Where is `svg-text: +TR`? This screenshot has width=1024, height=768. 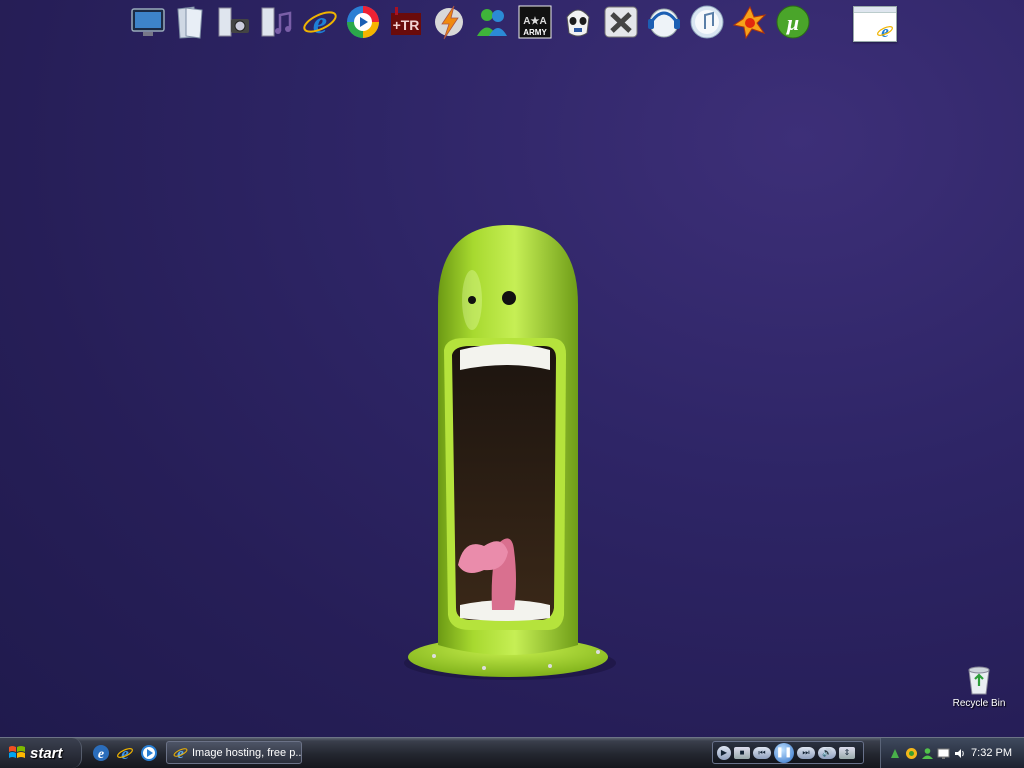 svg-text: +TR is located at coordinates (406, 25).